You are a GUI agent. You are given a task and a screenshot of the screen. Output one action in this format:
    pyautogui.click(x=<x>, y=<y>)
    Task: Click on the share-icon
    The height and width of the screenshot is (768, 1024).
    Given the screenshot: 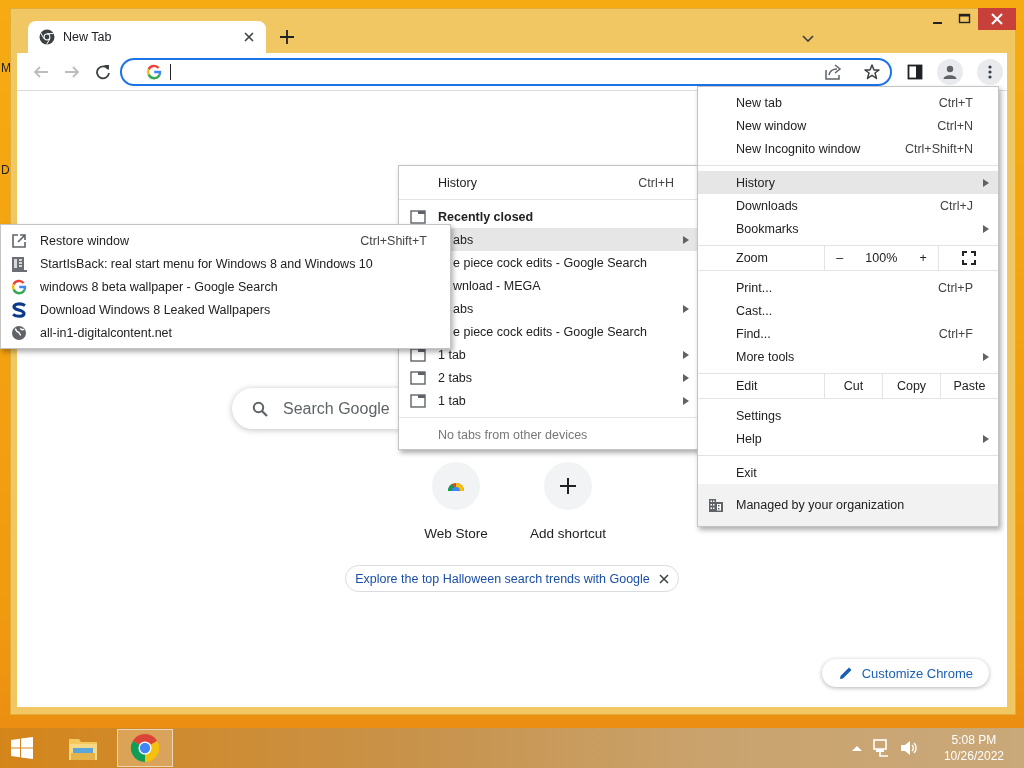 What is the action you would take?
    pyautogui.click(x=833, y=71)
    